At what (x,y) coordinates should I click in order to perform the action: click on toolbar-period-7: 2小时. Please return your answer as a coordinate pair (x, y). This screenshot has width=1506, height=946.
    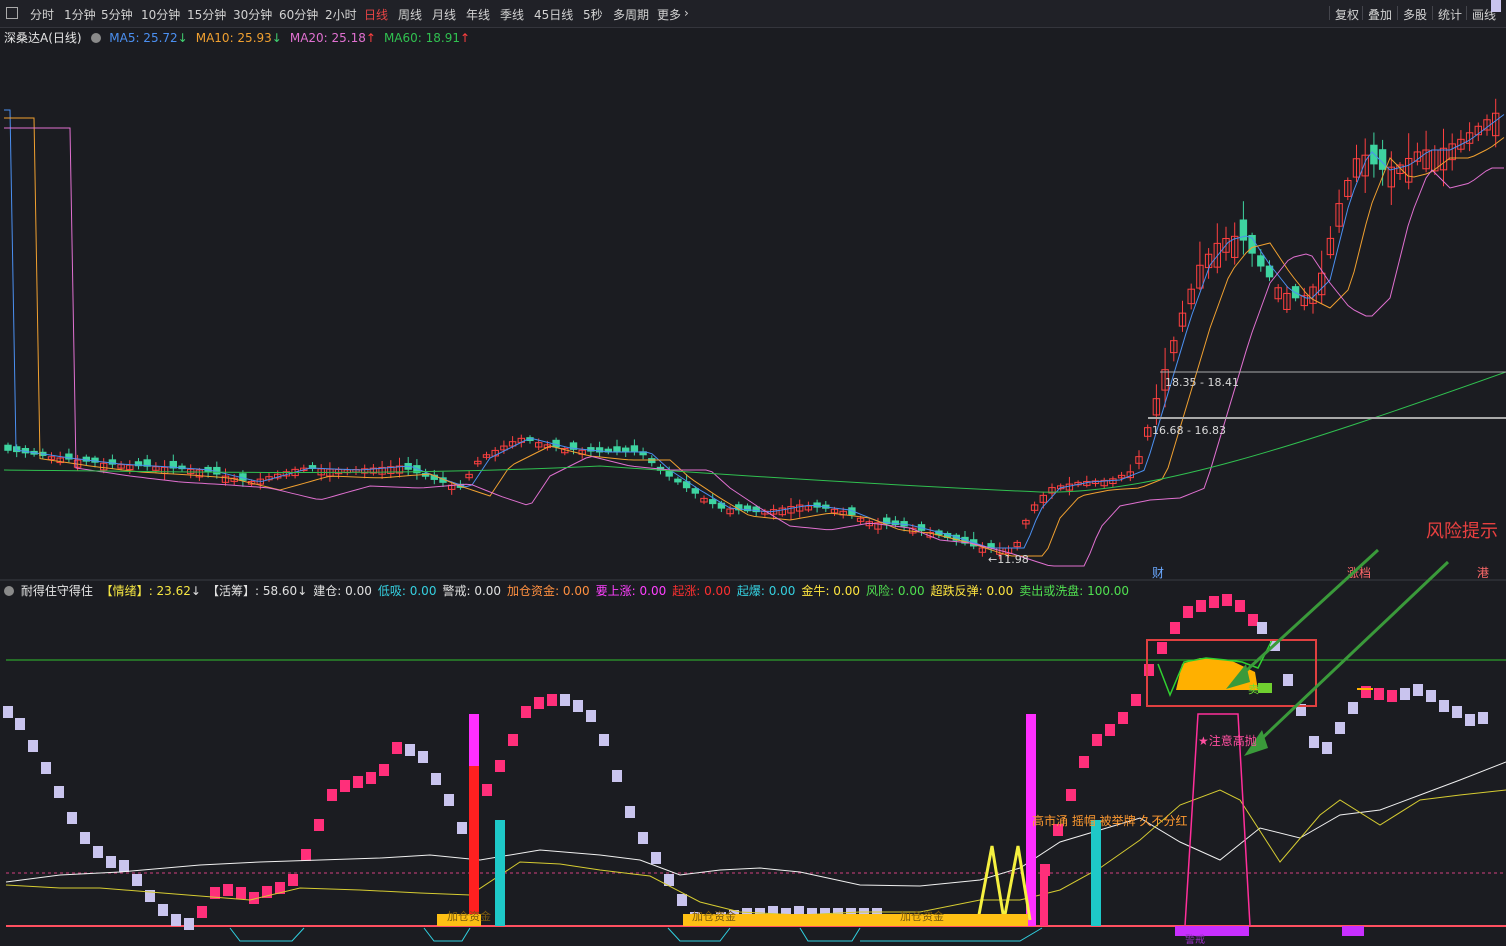
    Looking at the image, I should click on (341, 14).